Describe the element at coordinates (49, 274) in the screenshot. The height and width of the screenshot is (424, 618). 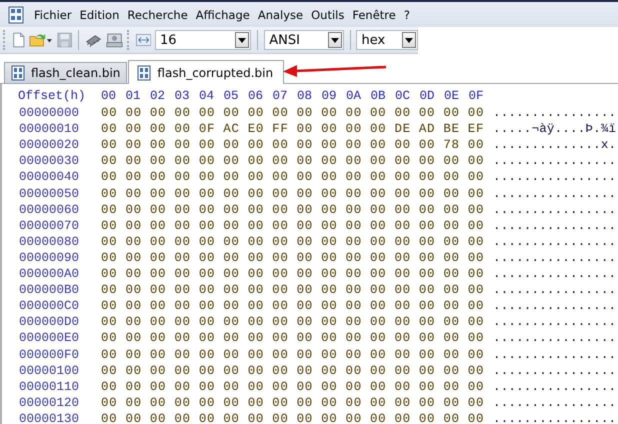
I see `offset-cell-text: 000000A0` at that location.